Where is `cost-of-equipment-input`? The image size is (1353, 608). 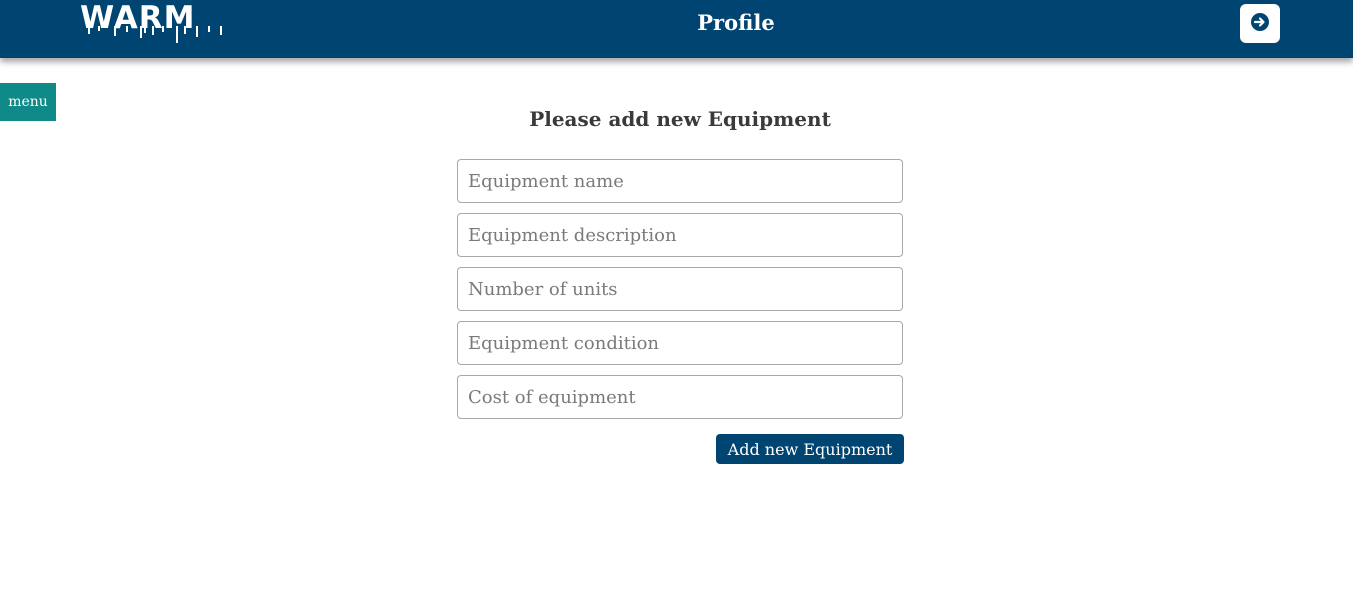 cost-of-equipment-input is located at coordinates (680, 397).